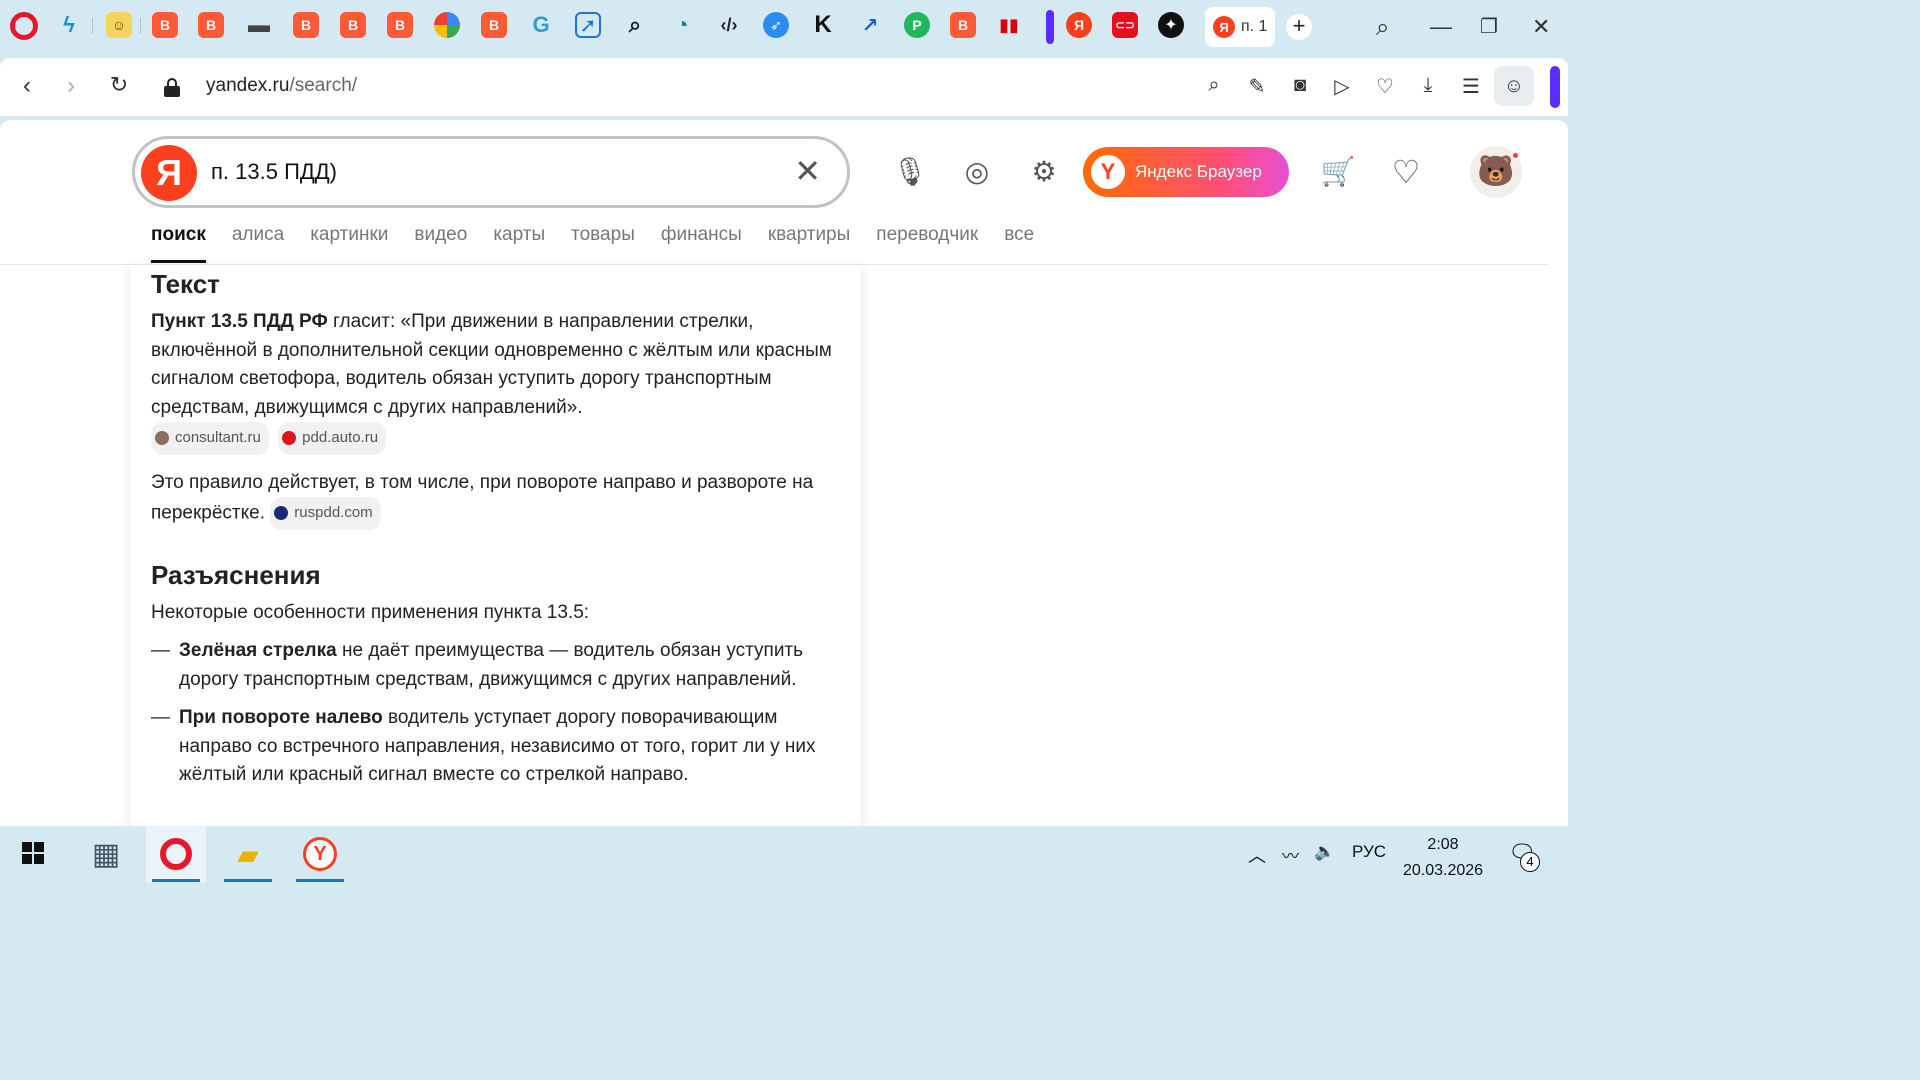 This screenshot has width=1920, height=1080. Describe the element at coordinates (1171, 25) in the screenshot. I see `tab-icon-star: ✦` at that location.